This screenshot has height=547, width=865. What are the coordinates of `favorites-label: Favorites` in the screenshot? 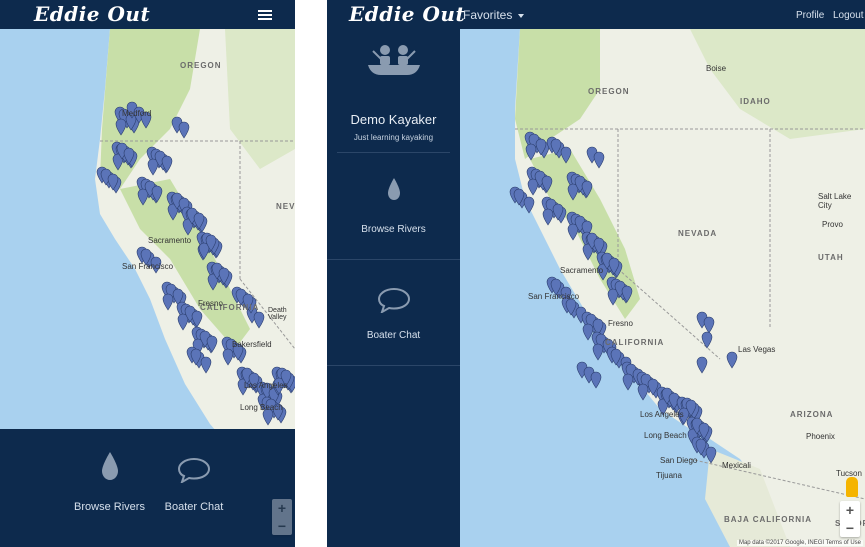 It's located at (488, 15).